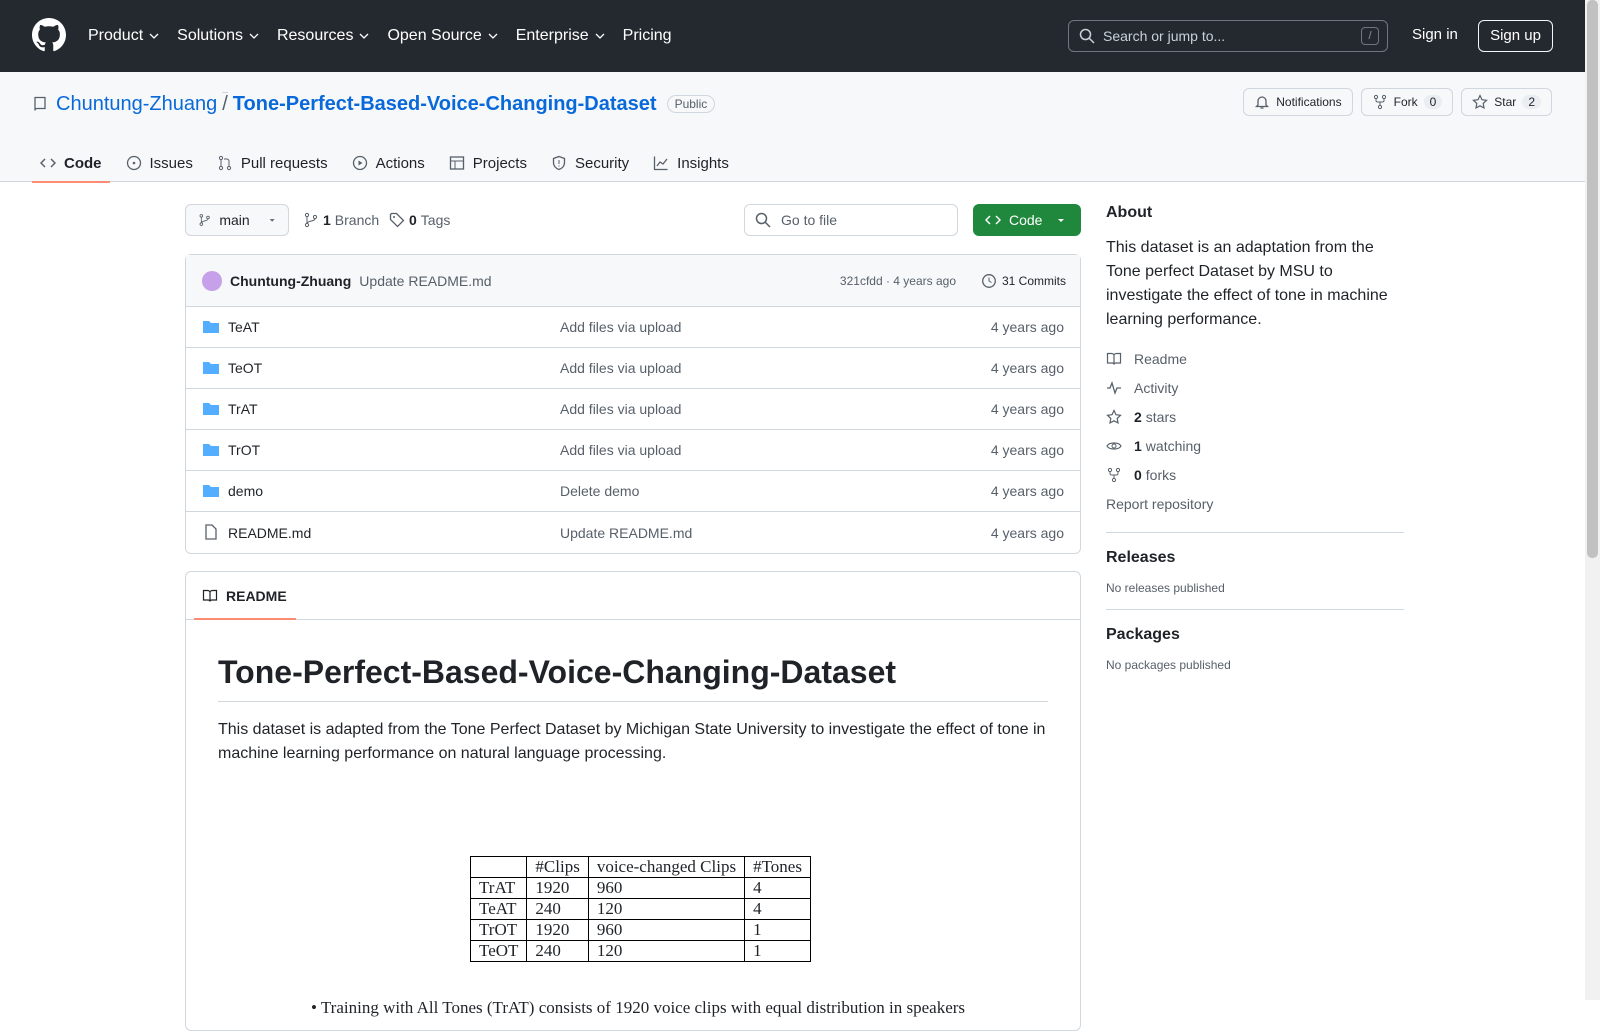 This screenshot has height=1031, width=1600. What do you see at coordinates (123, 36) in the screenshot?
I see `nav-product: Product` at bounding box center [123, 36].